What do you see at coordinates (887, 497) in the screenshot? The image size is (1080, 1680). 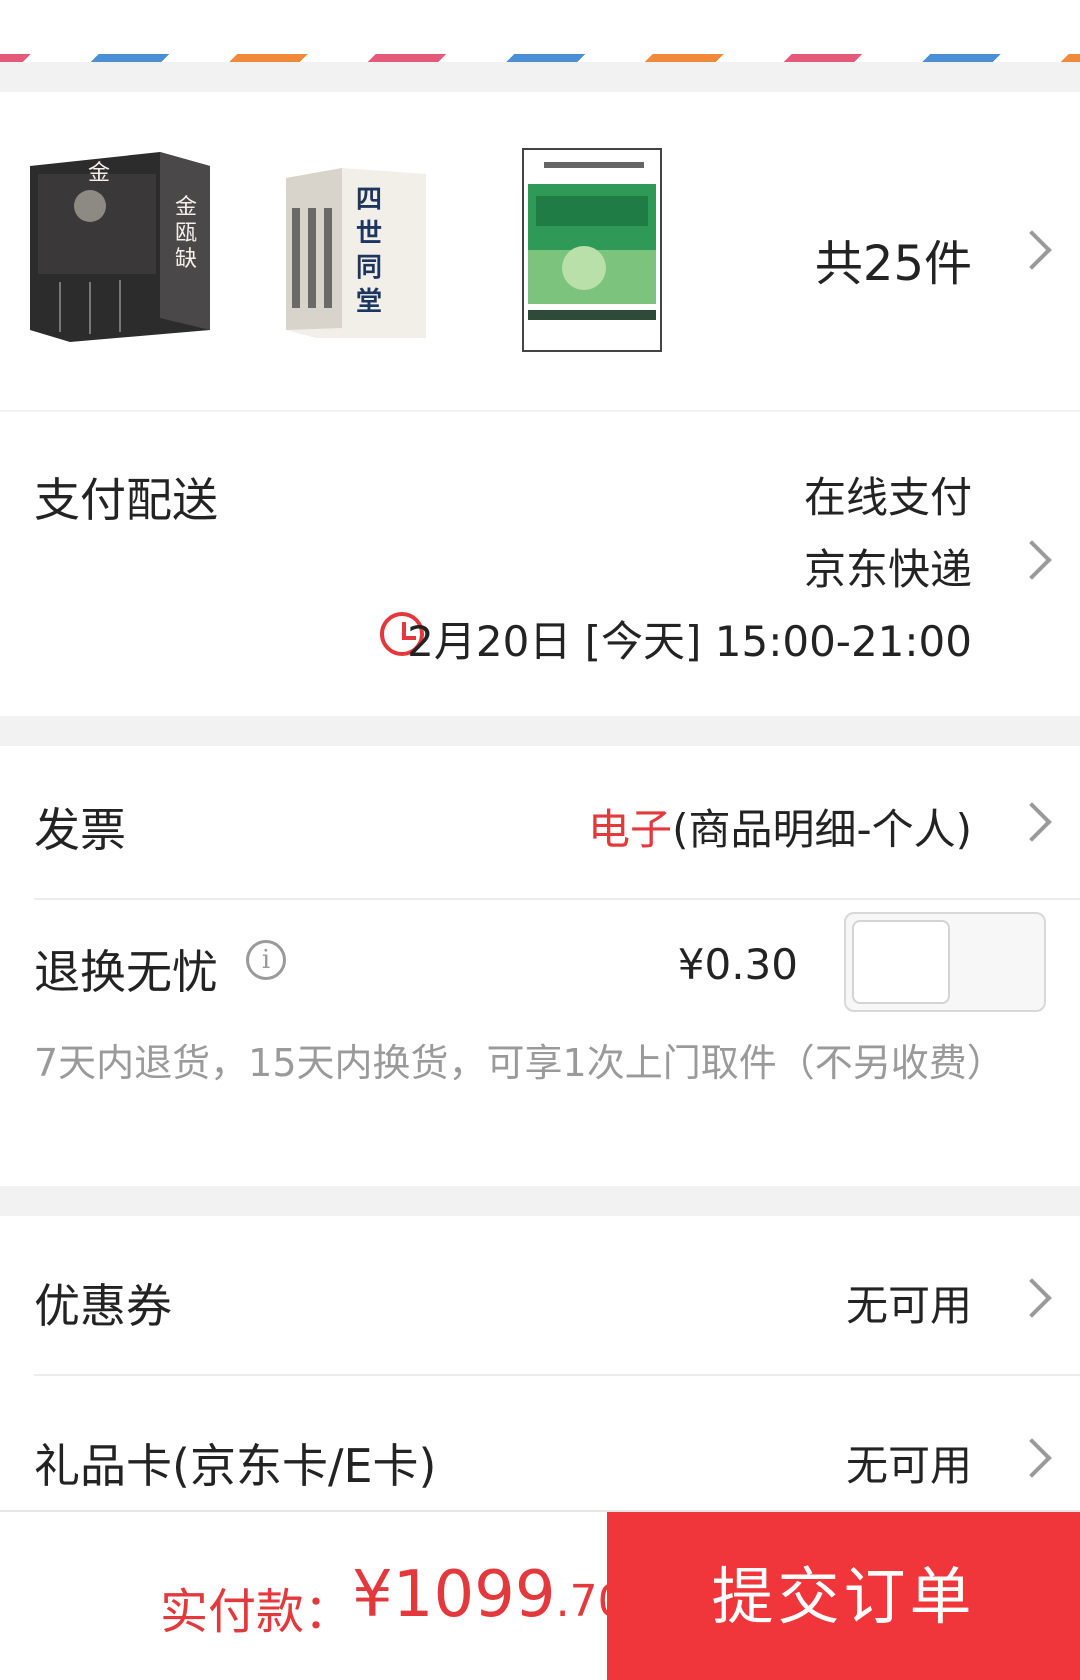 I see `payment-method: 在线支付` at bounding box center [887, 497].